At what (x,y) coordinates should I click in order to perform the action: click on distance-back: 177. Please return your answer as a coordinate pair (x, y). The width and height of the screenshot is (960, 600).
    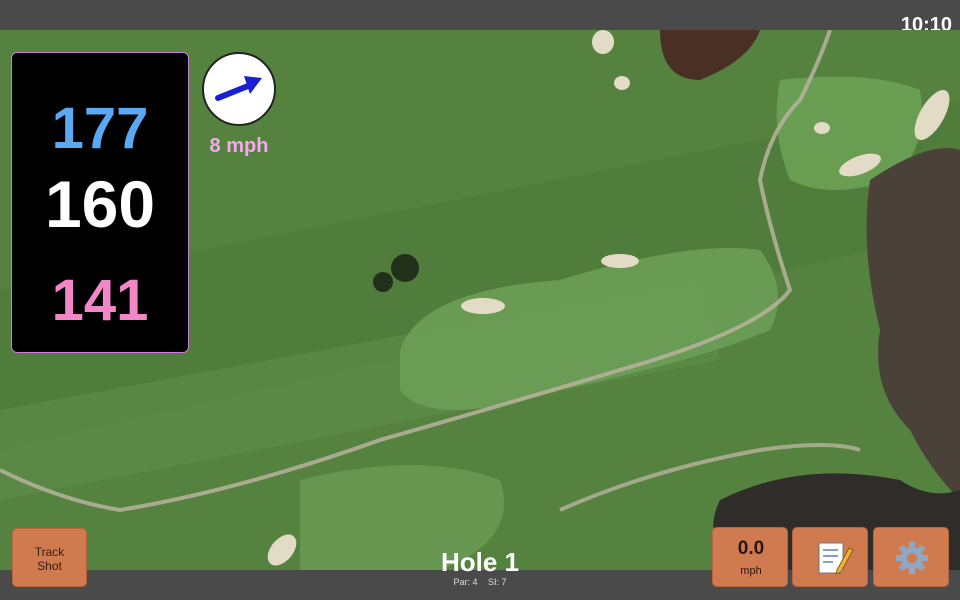
    Looking at the image, I should click on (100, 128).